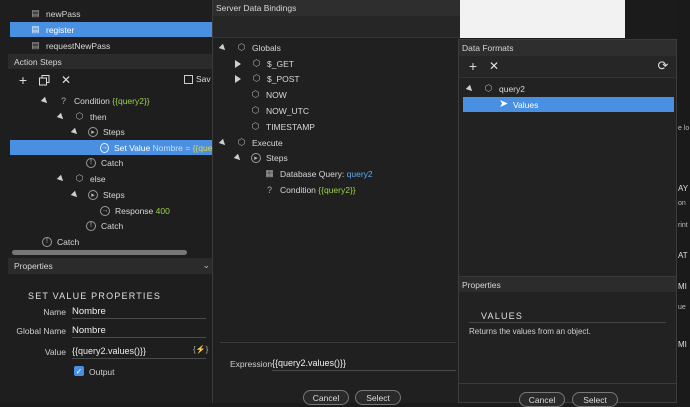  Describe the element at coordinates (250, 142) in the screenshot. I see `binding-execute: ⬡ Execute` at that location.